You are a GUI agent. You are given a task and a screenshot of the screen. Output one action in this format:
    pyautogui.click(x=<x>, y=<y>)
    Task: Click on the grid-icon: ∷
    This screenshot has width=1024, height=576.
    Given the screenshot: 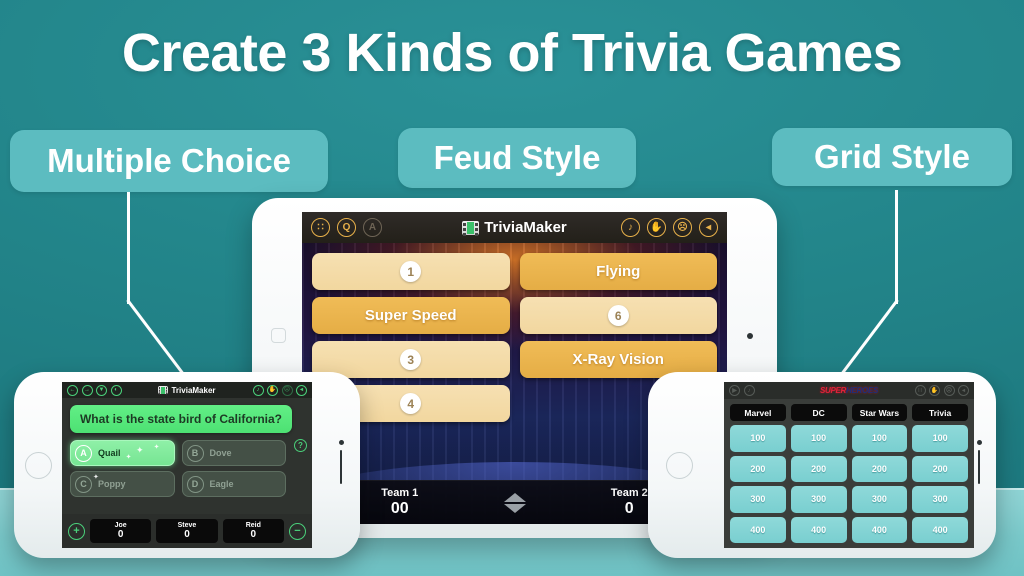 What is the action you would take?
    pyautogui.click(x=320, y=227)
    